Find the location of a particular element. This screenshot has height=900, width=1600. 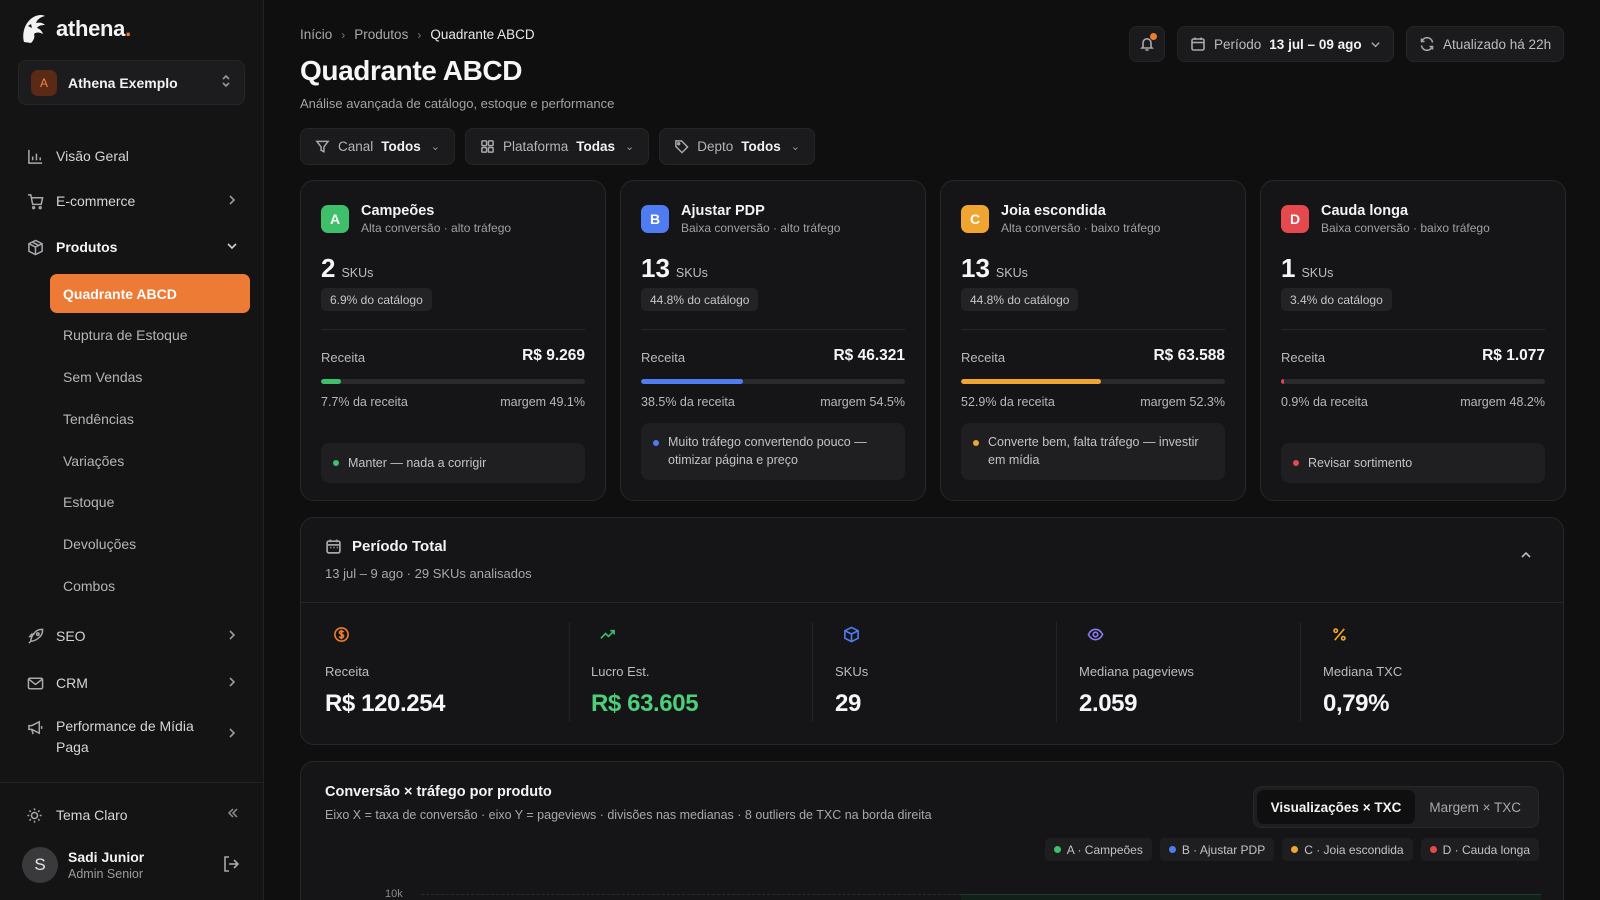

nav-seo: SEO is located at coordinates (133, 636).